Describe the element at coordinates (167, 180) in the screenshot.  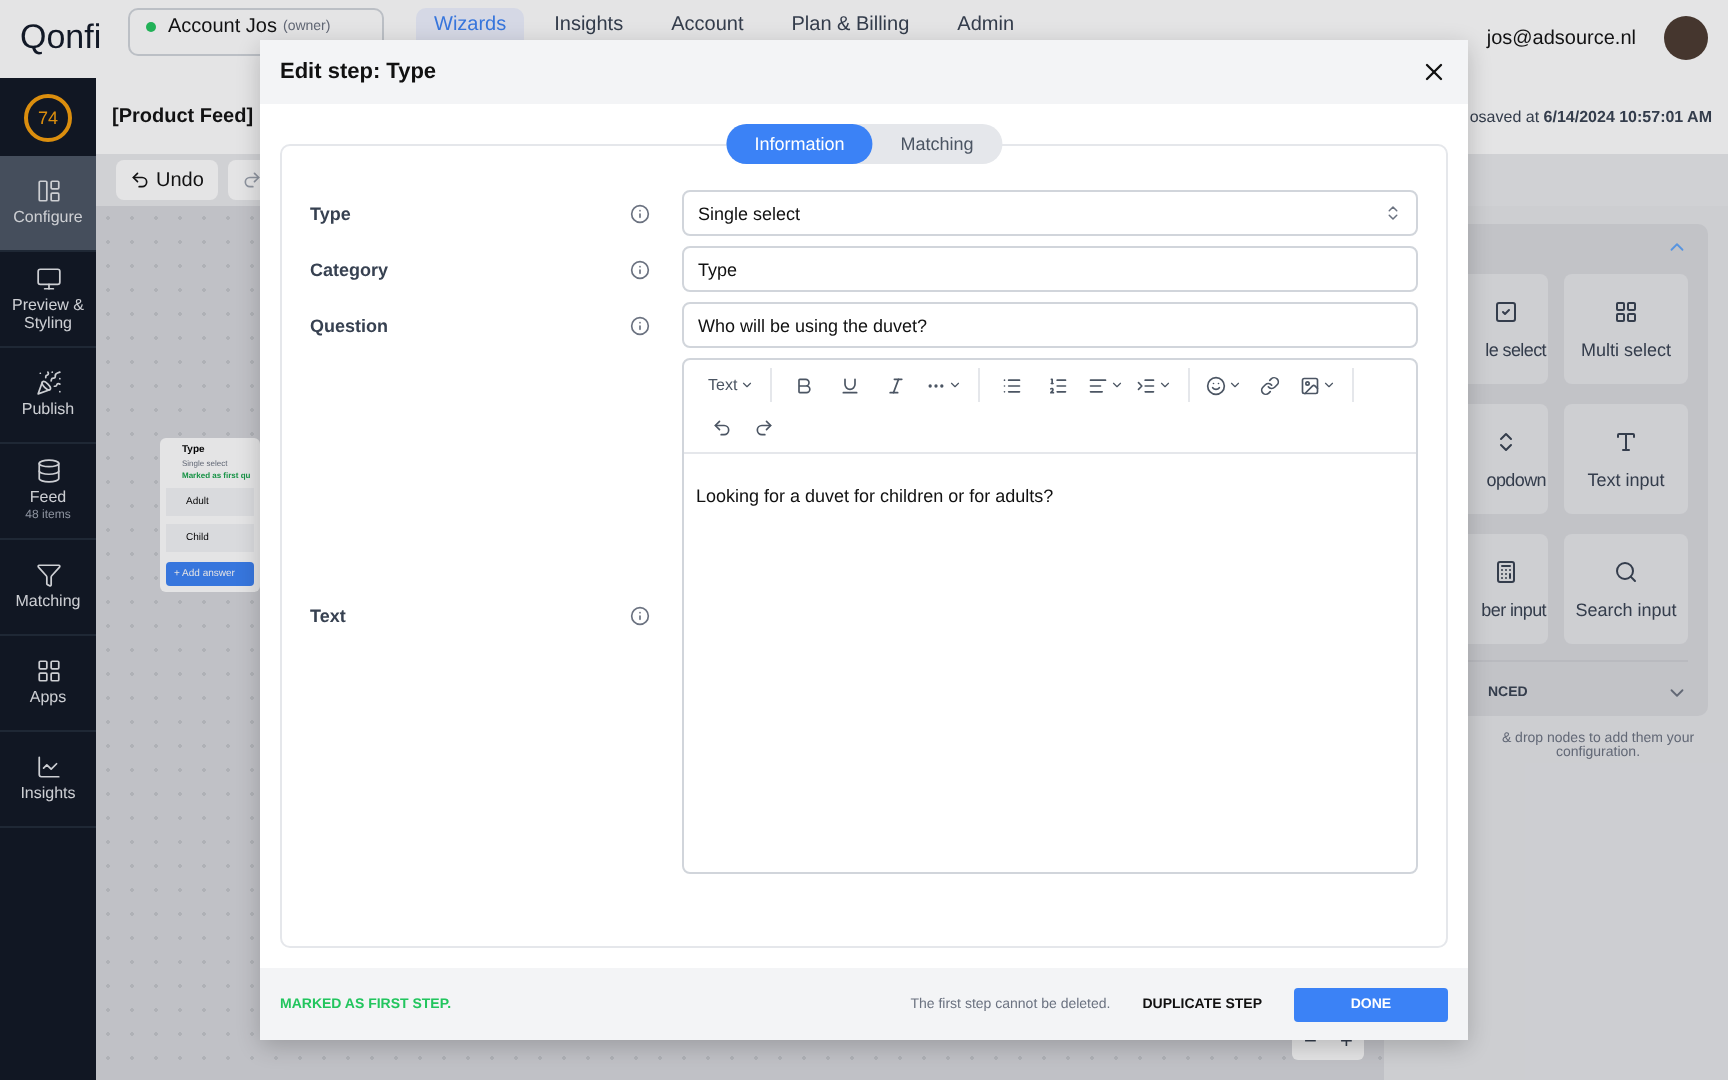
I see `undo-button: Undo` at that location.